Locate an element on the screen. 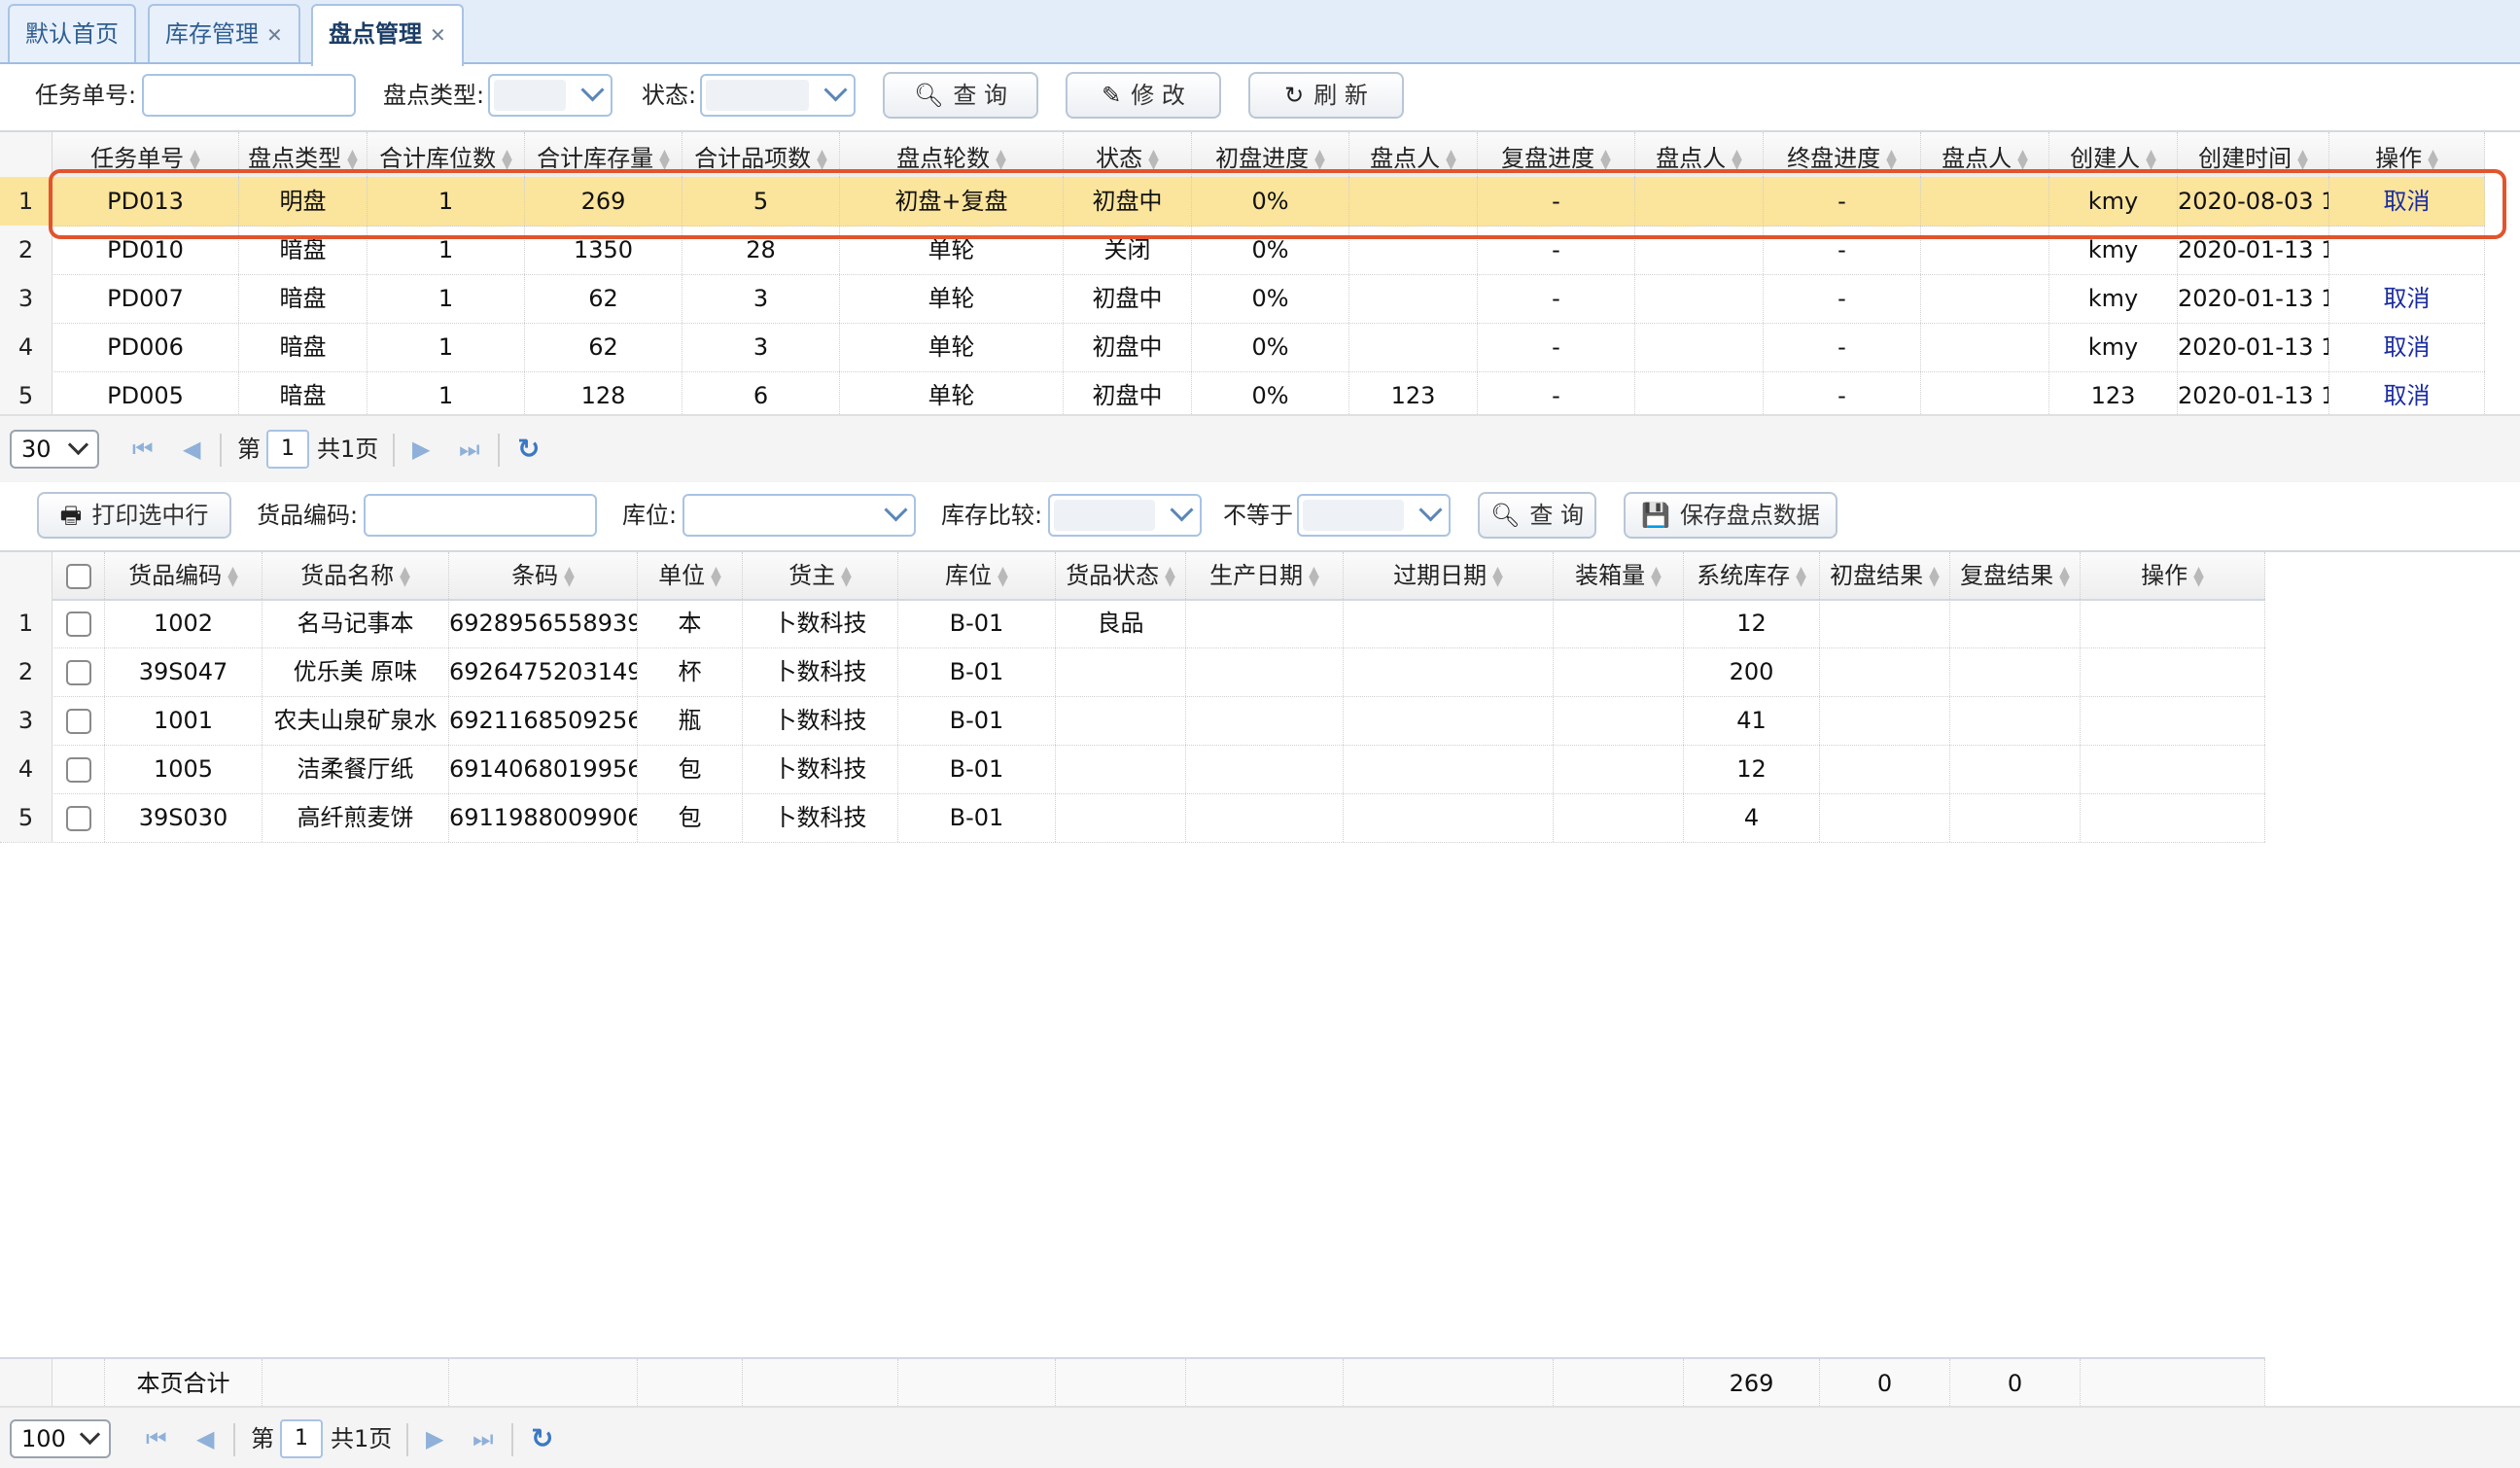 The image size is (2520, 1468). column-header: 复盘结果 ▲ ▼ is located at coordinates (2015, 575).